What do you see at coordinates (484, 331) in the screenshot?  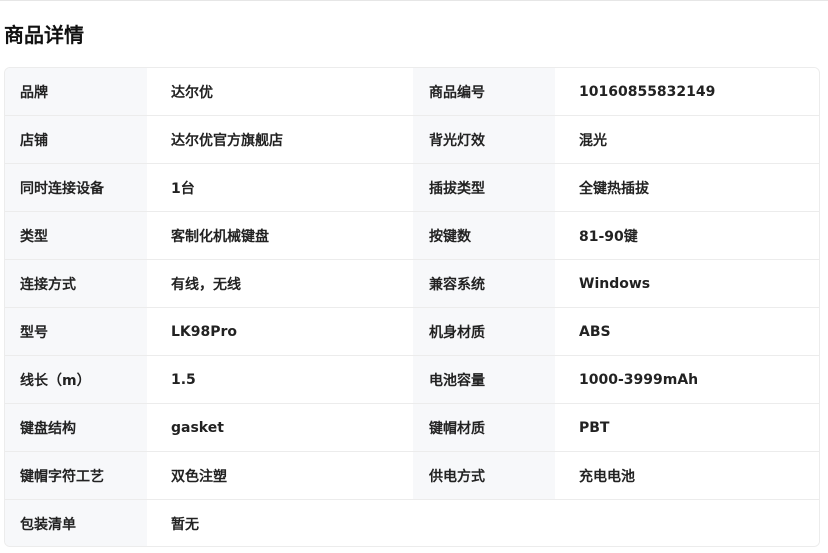 I see `spec-key: 机身材质` at bounding box center [484, 331].